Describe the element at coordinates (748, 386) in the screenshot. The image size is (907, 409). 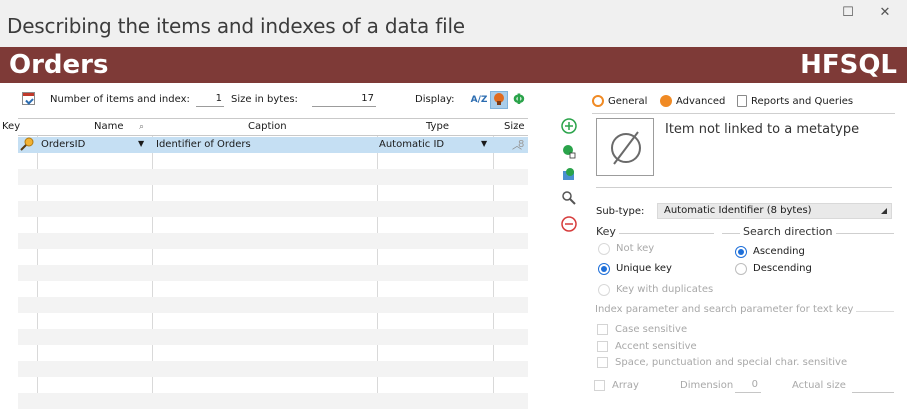
I see `dimension-field: 0` at that location.